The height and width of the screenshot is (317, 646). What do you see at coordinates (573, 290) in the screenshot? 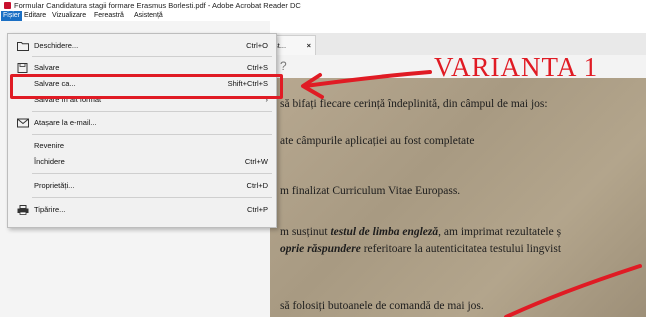
I see `lower-arrow-stroke` at bounding box center [573, 290].